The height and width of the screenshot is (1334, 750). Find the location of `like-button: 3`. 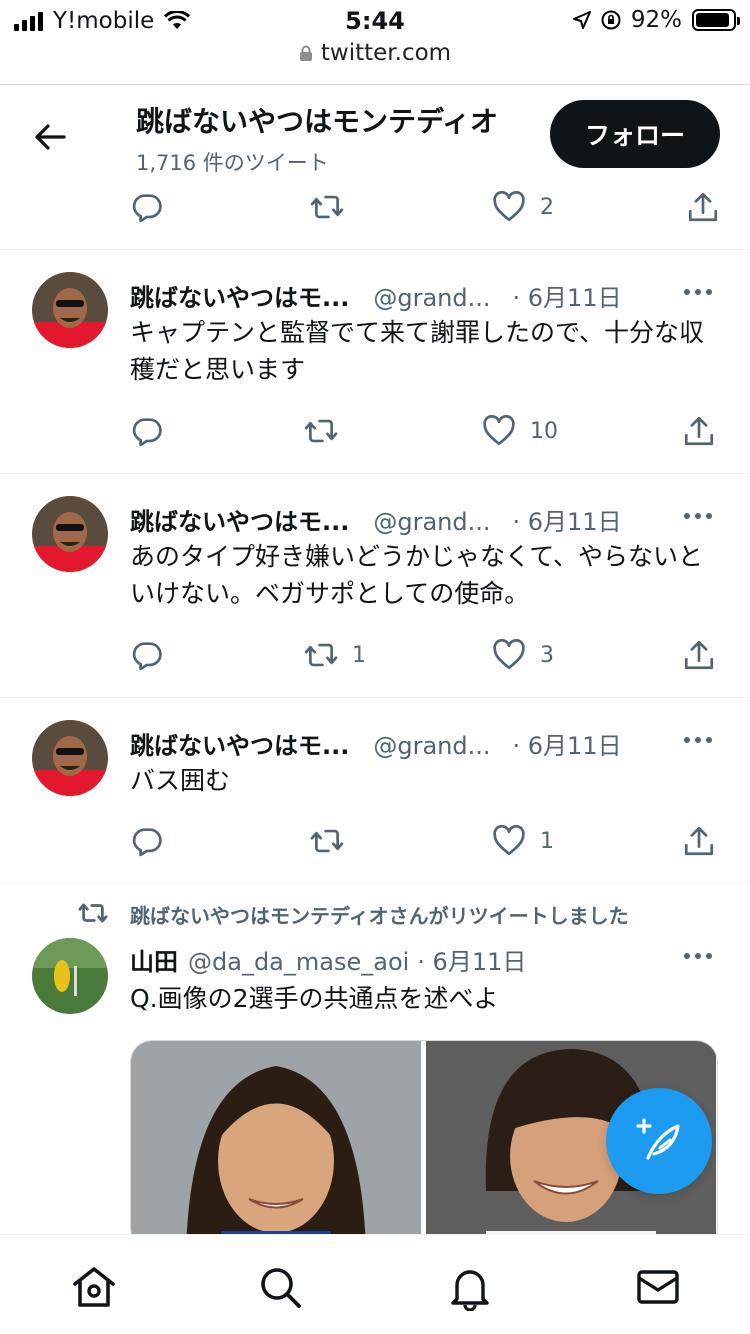

like-button: 3 is located at coordinates (523, 655).